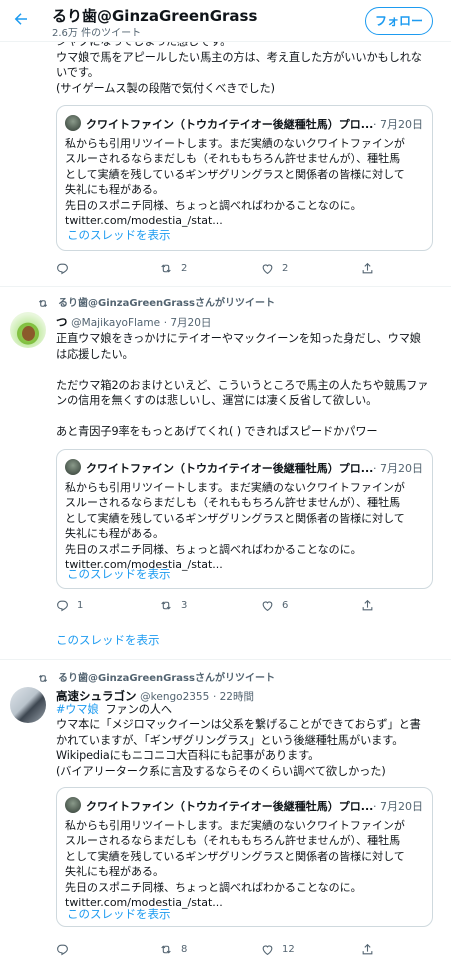 Image resolution: width=451 pixels, height=961 pixels. Describe the element at coordinates (62, 322) in the screenshot. I see `display-name: つ` at that location.